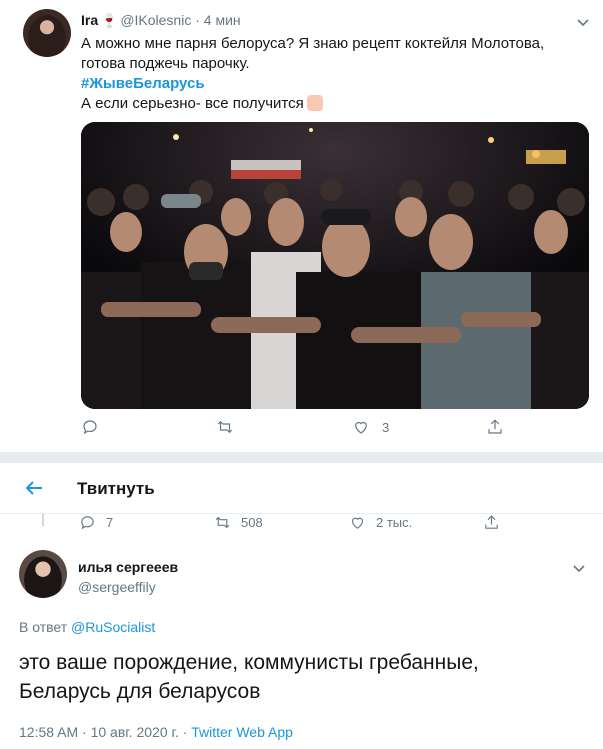 The width and height of the screenshot is (603, 749). I want to click on reply-action, so click(90, 427).